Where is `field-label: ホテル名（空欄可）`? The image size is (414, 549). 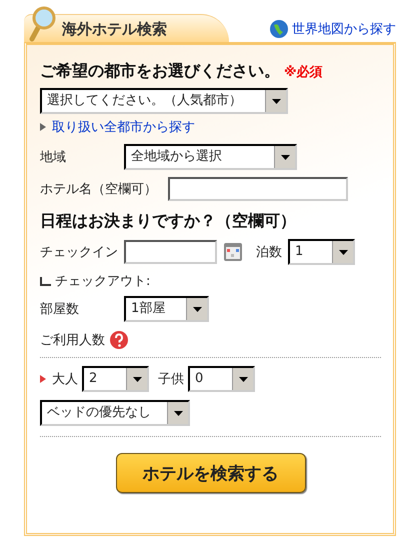
field-label: ホテル名（空欄可） is located at coordinates (99, 189).